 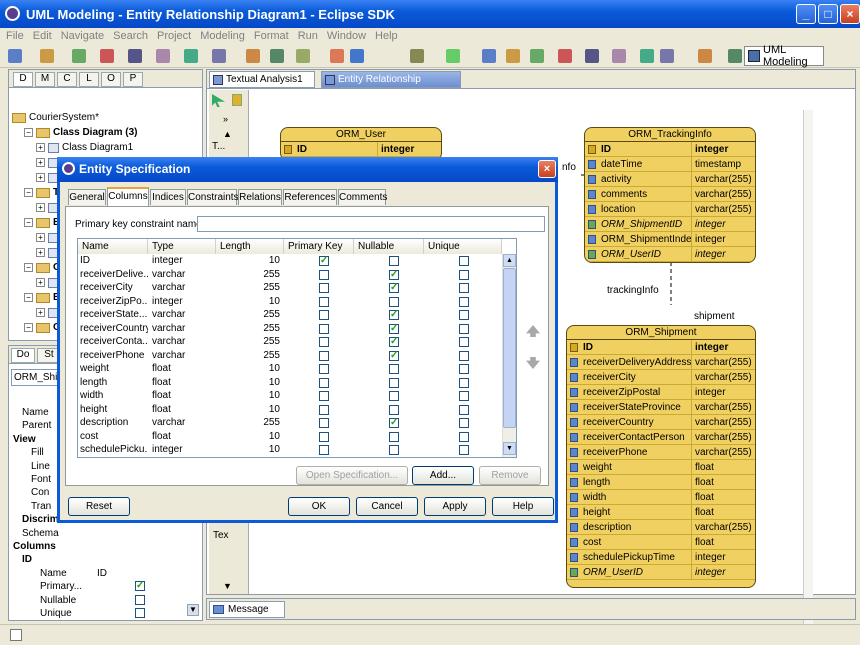 What do you see at coordinates (290, 396) in the screenshot?
I see `column-row: width float 10` at bounding box center [290, 396].